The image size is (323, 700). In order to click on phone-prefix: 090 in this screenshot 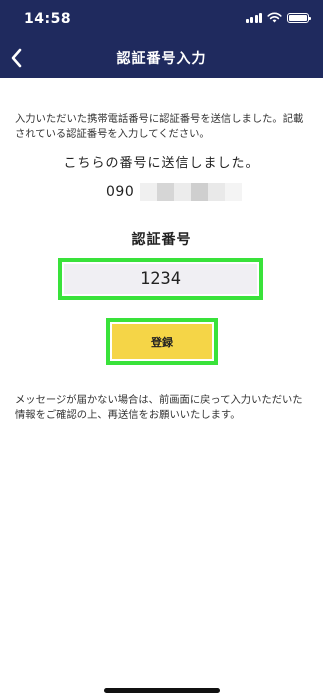, I will do `click(120, 192)`.